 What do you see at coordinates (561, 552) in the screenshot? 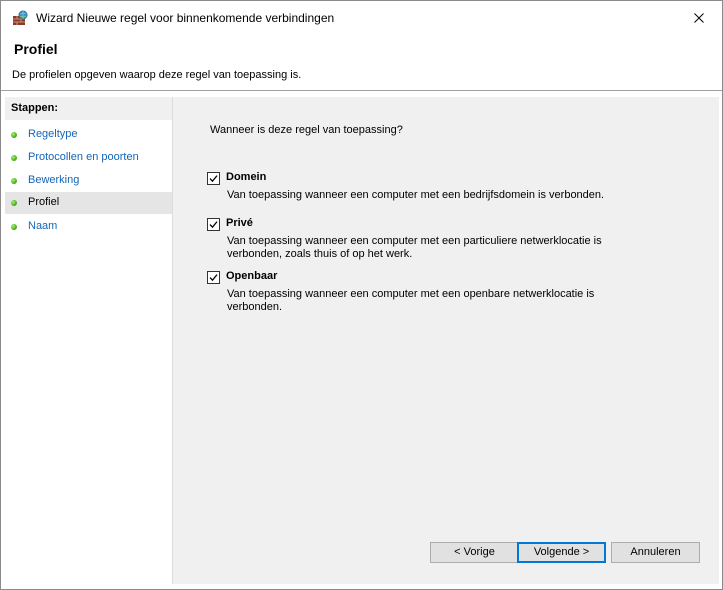
I see `next-button: Volgende >` at bounding box center [561, 552].